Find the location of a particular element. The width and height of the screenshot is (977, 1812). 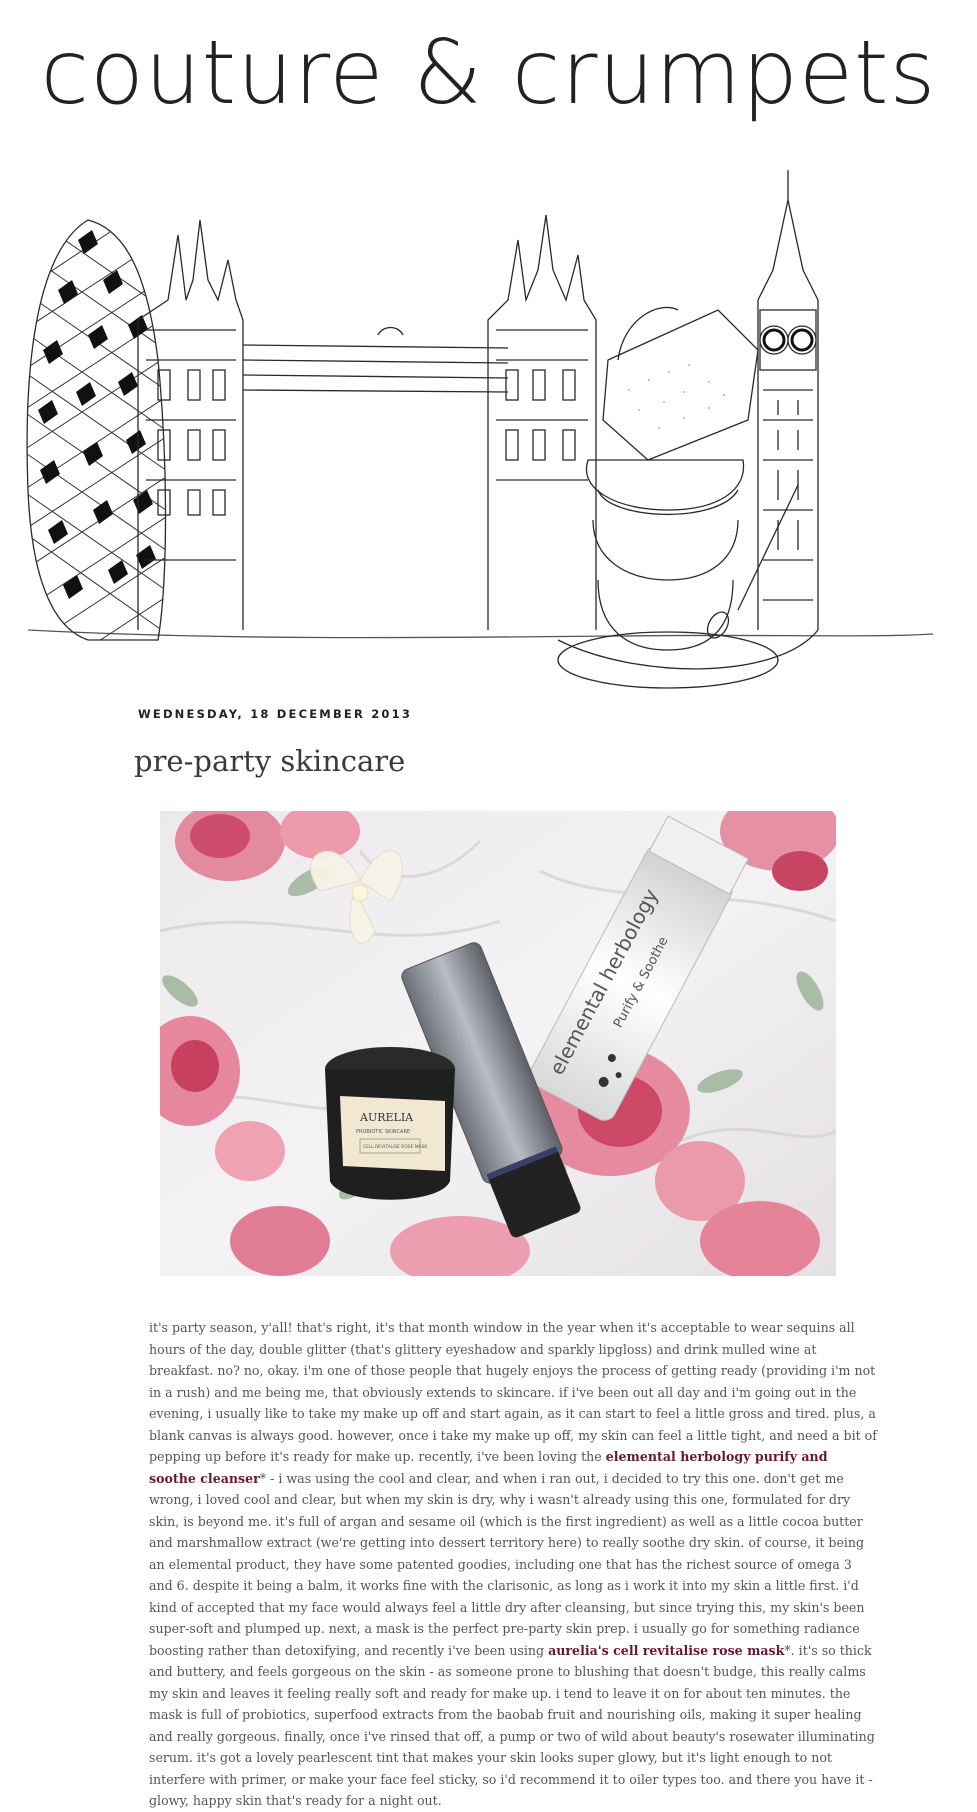

post-title: pre-party skincare is located at coordinates (269, 761).